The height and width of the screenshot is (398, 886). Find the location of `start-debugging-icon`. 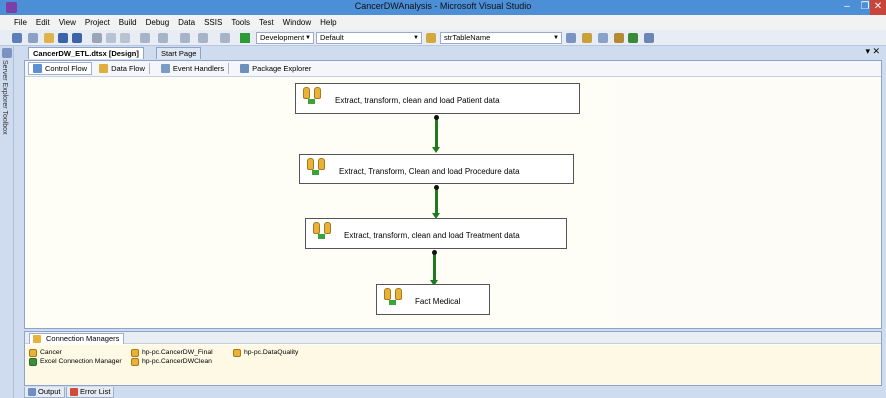

start-debugging-icon is located at coordinates (245, 38).